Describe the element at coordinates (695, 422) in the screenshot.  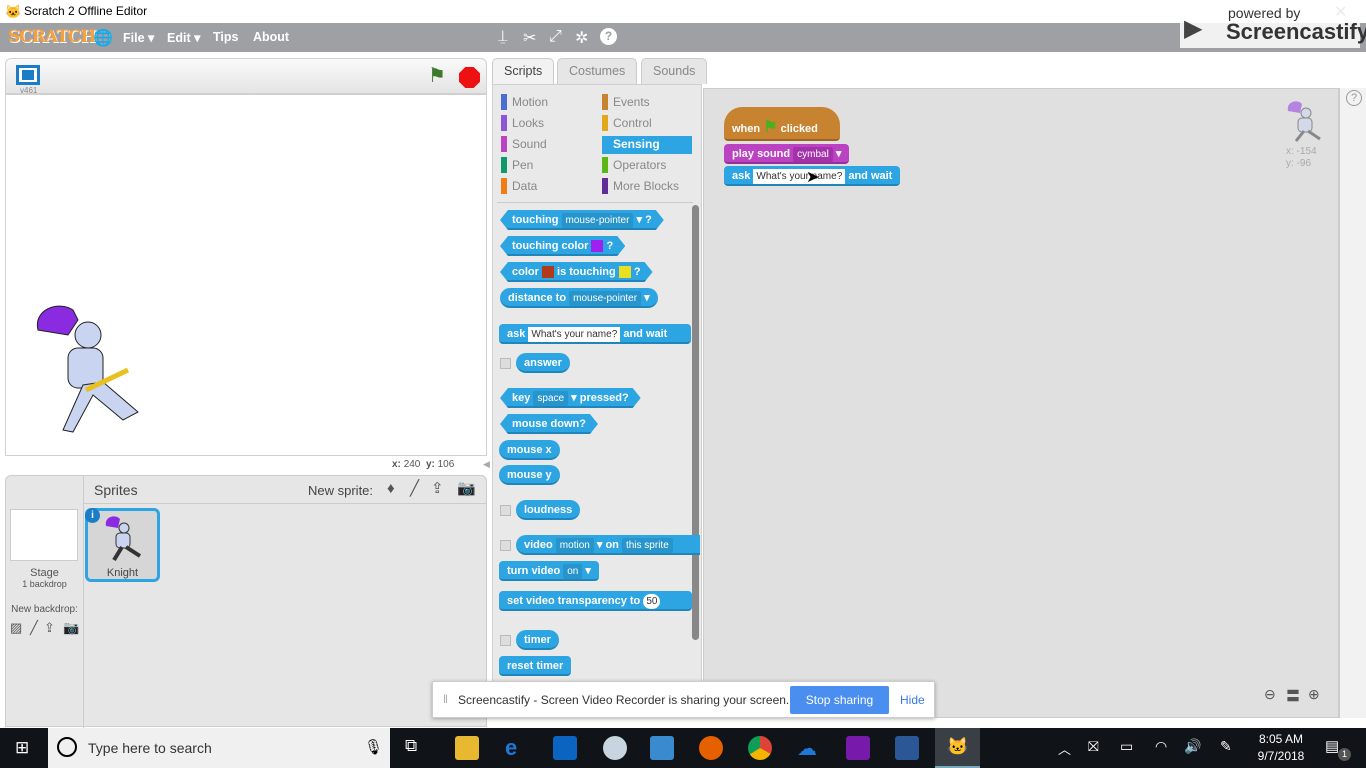
I see `palette-scrollbar` at that location.